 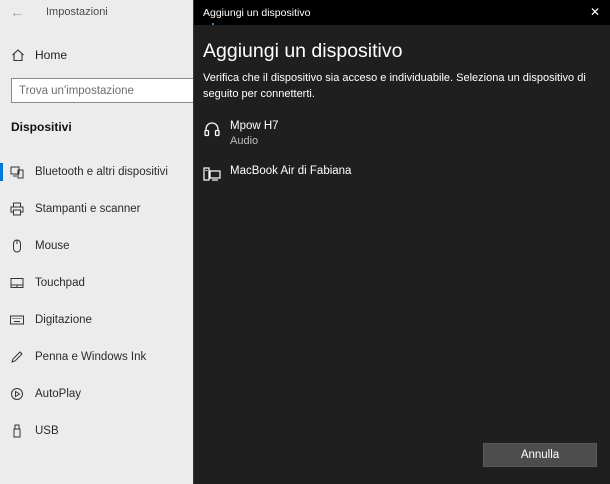 I want to click on printer-icon, so click(x=17, y=209).